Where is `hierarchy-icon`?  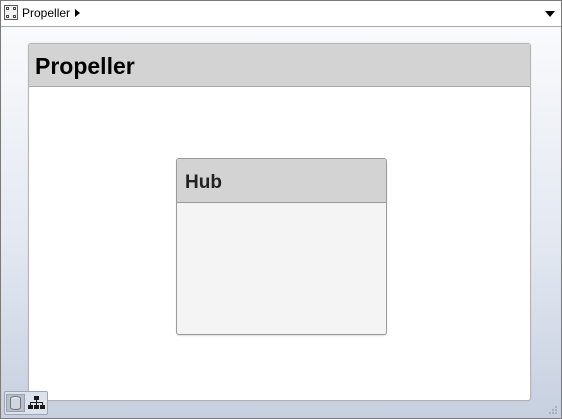 hierarchy-icon is located at coordinates (36, 402).